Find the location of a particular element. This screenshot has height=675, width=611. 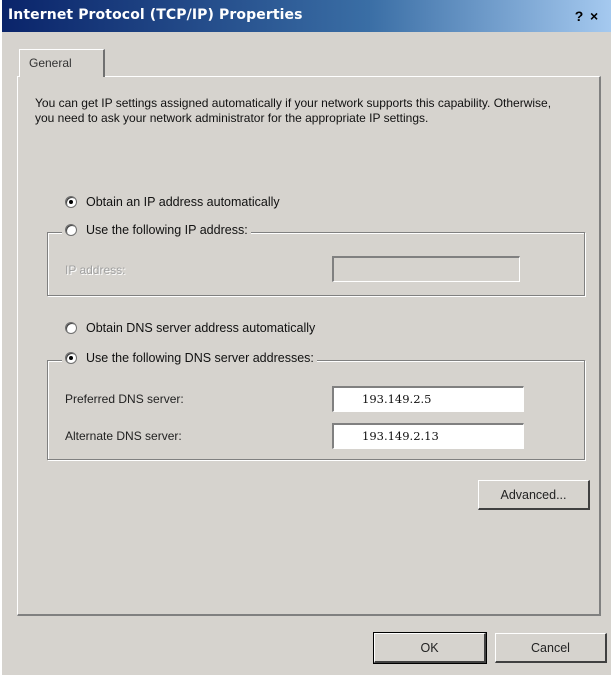

use-following-dns-radio is located at coordinates (71, 358).